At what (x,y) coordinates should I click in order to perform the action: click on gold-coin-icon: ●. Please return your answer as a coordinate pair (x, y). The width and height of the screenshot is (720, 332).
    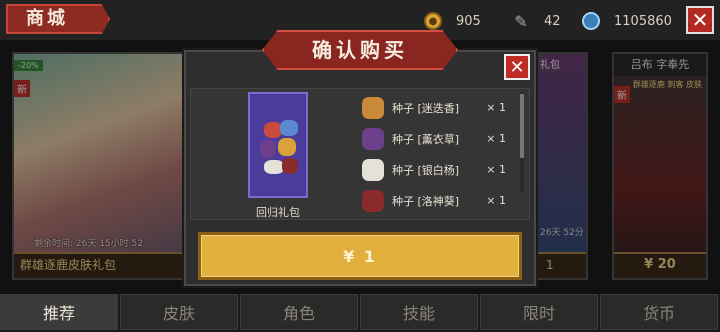
    Looking at the image, I should click on (433, 21).